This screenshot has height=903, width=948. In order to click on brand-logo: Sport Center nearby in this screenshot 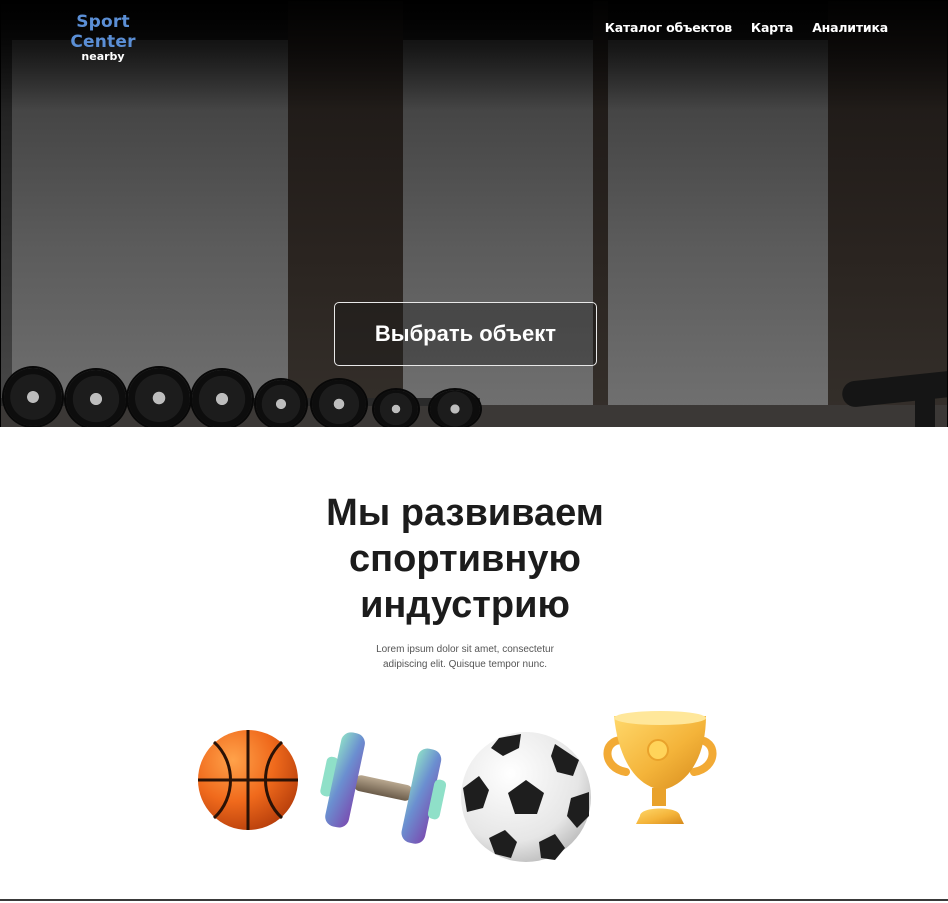, I will do `click(103, 37)`.